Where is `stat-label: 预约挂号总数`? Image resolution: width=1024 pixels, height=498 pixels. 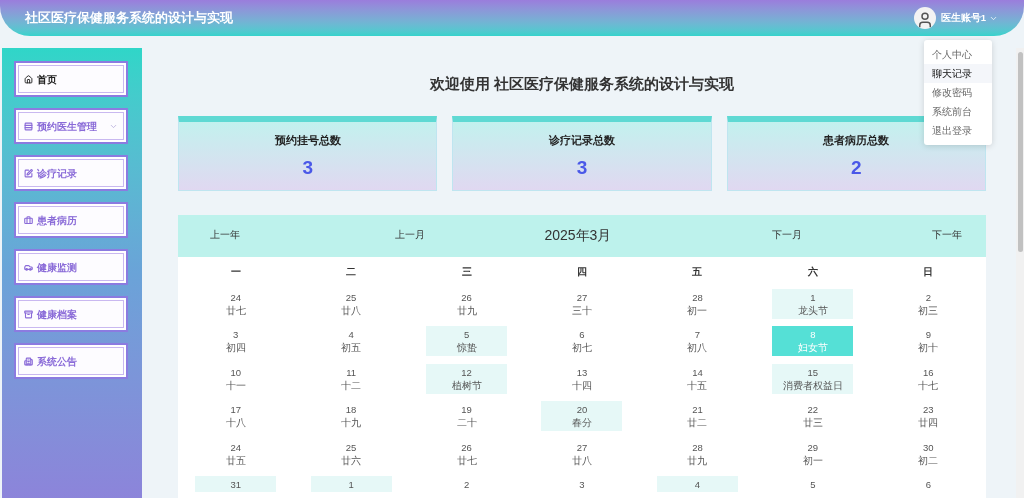 stat-label: 预约挂号总数 is located at coordinates (307, 140).